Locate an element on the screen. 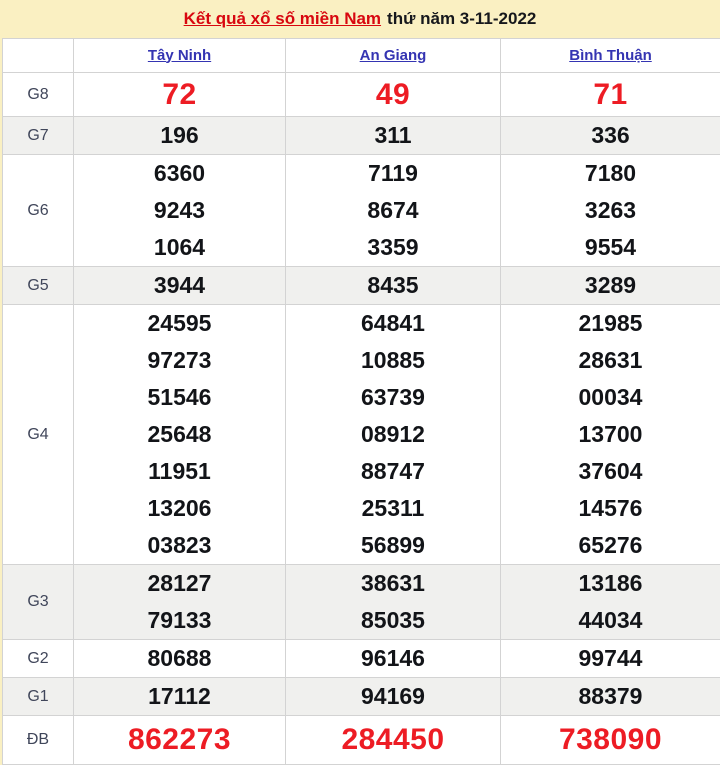  prize-number: 72 is located at coordinates (179, 94).